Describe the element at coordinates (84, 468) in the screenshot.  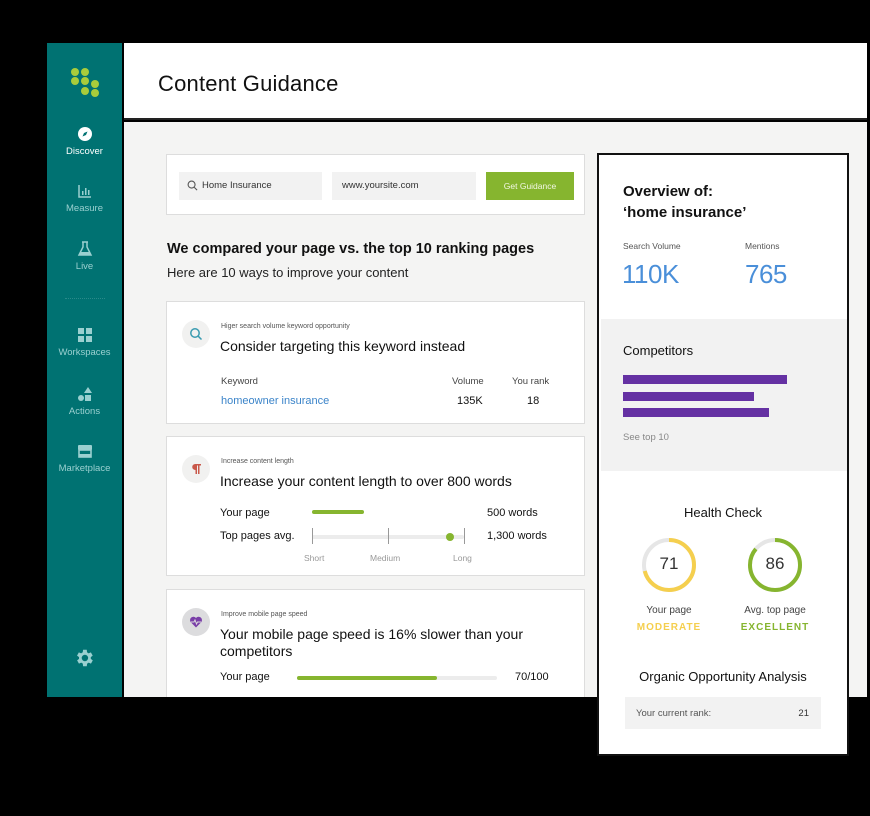
I see `sidebar-item-label: Marketplace` at that location.